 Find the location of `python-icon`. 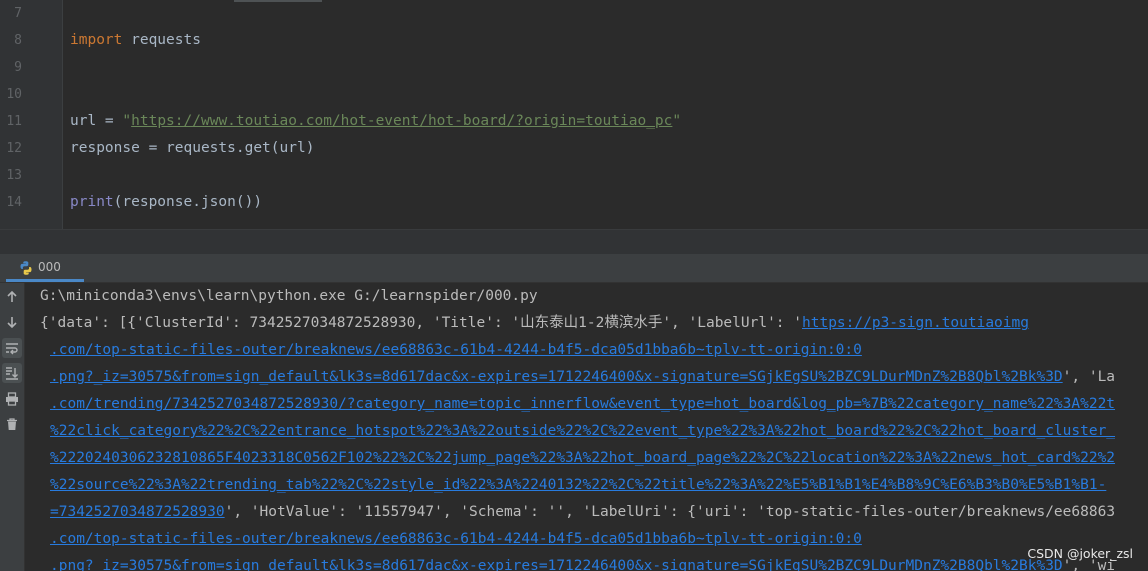

python-icon is located at coordinates (26, 268).